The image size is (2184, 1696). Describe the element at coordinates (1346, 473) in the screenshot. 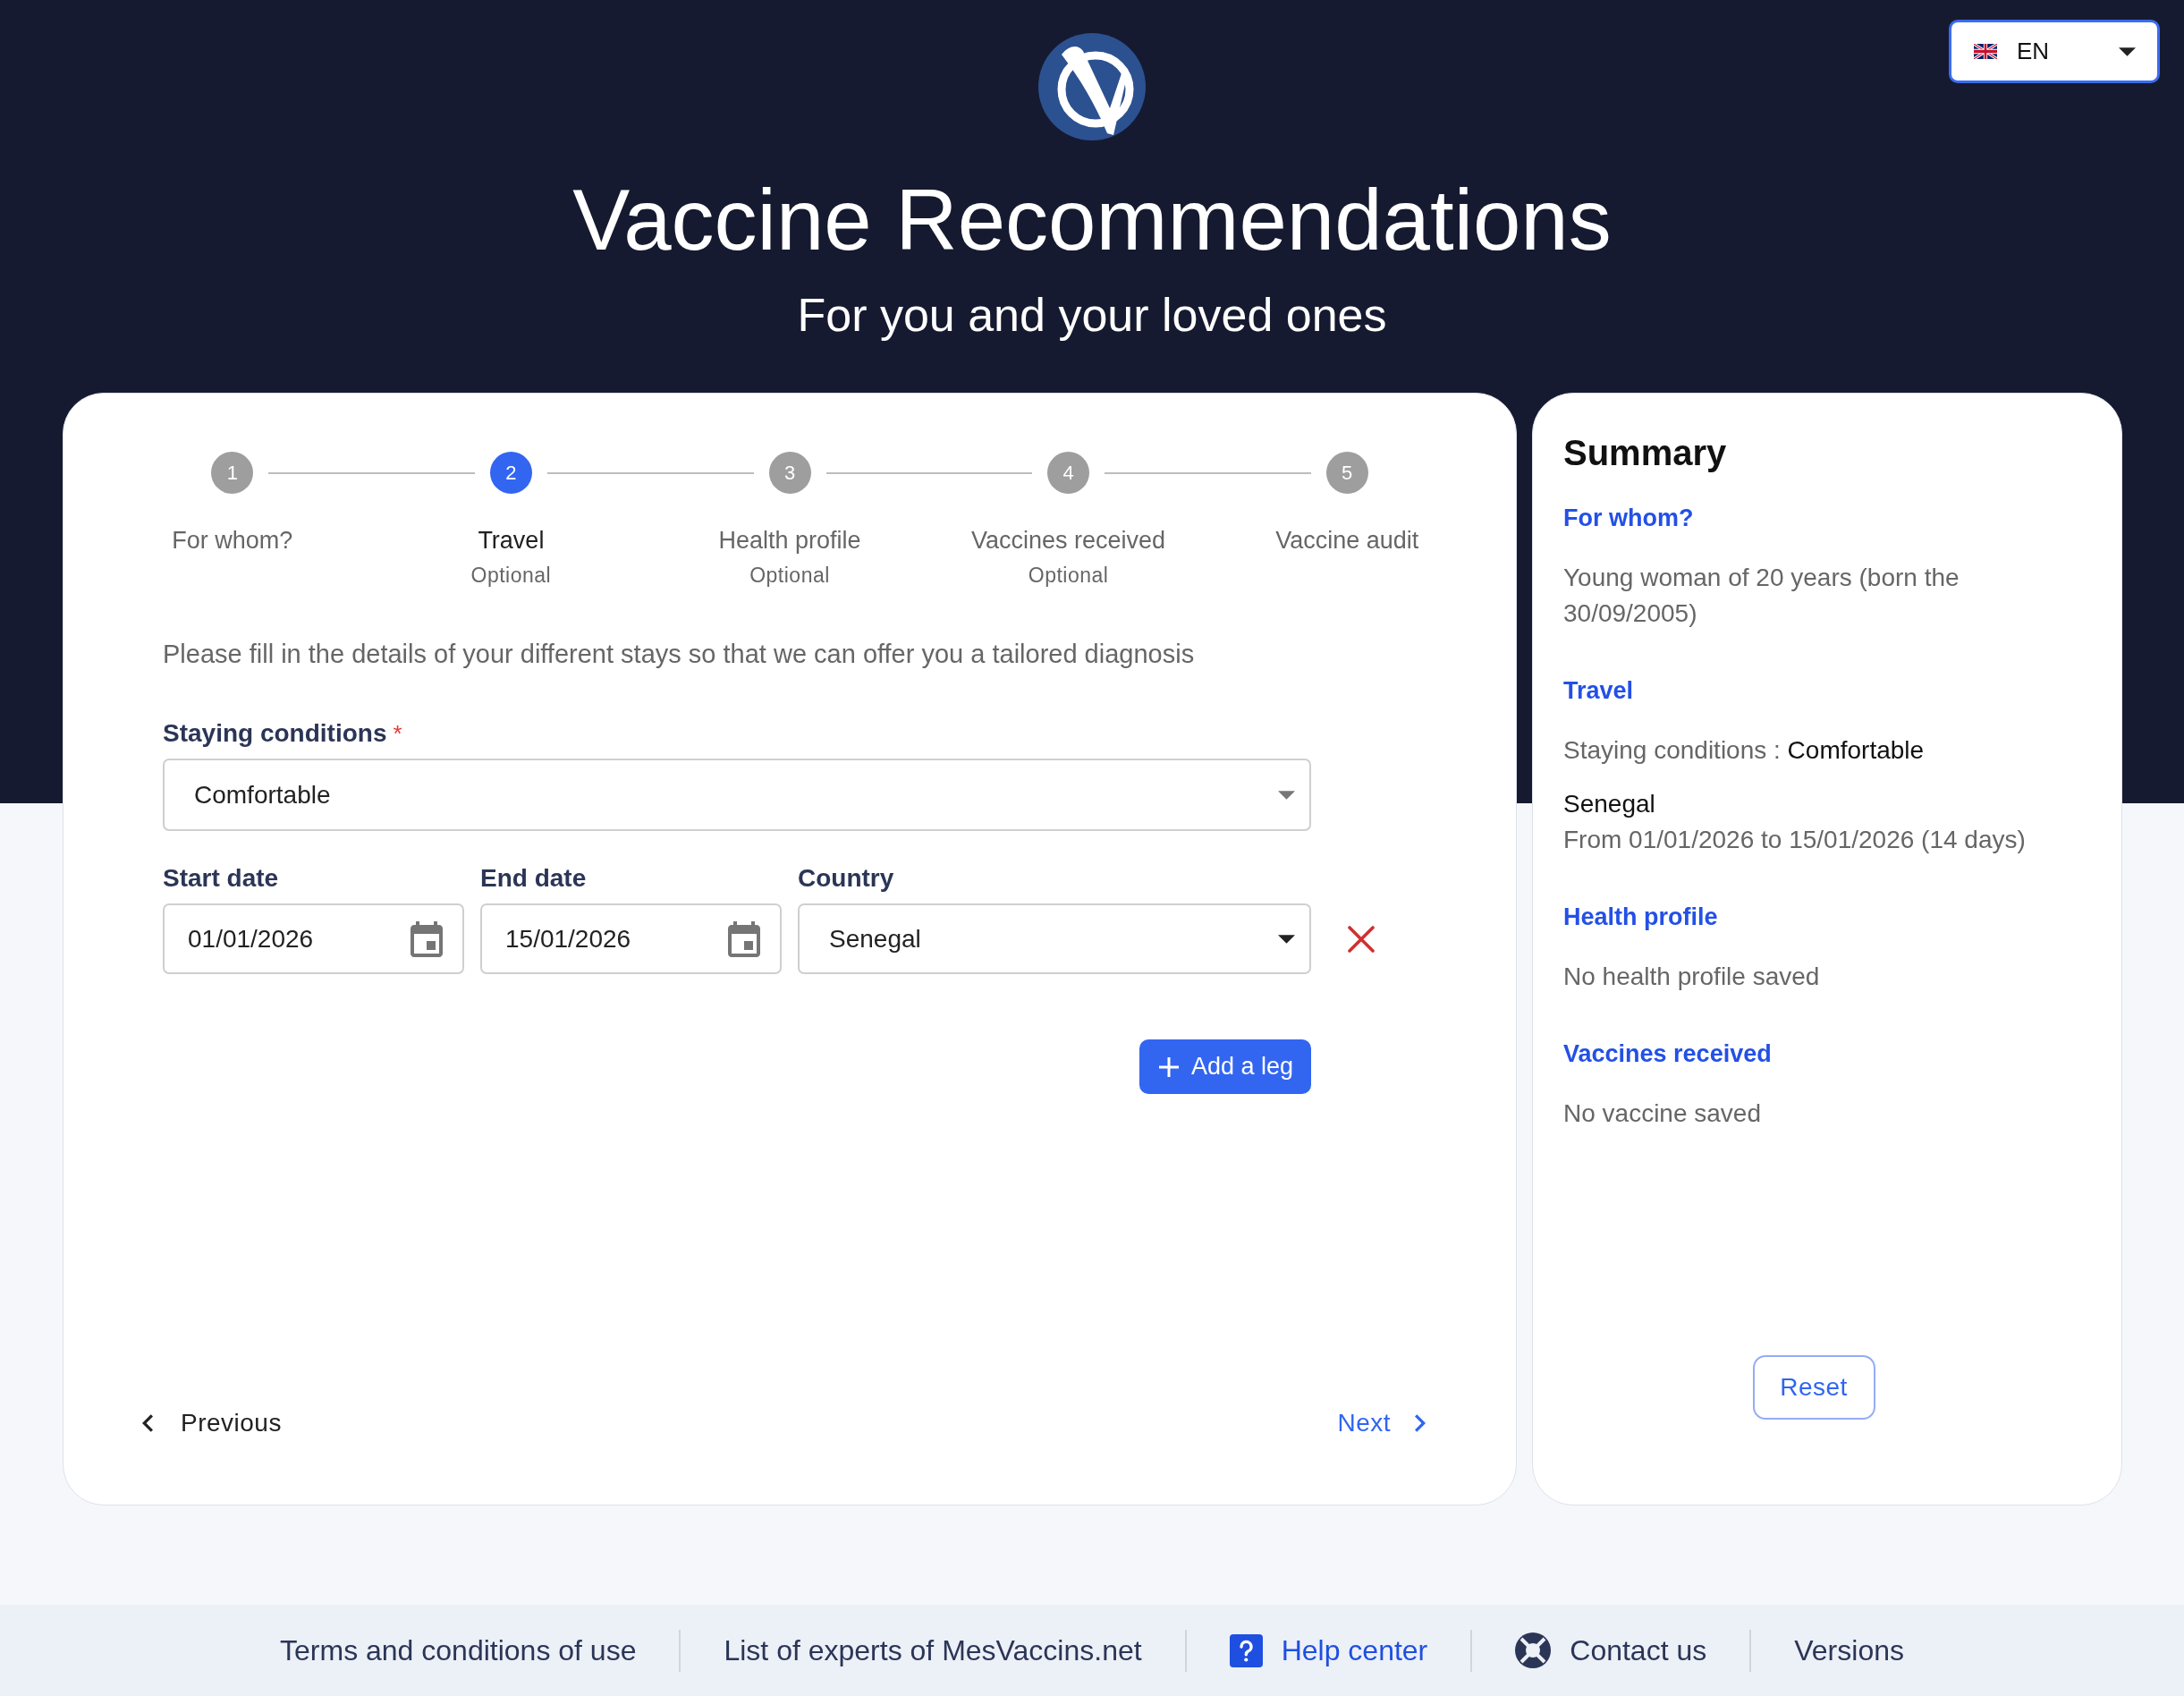

I see `step-number: 5` at that location.